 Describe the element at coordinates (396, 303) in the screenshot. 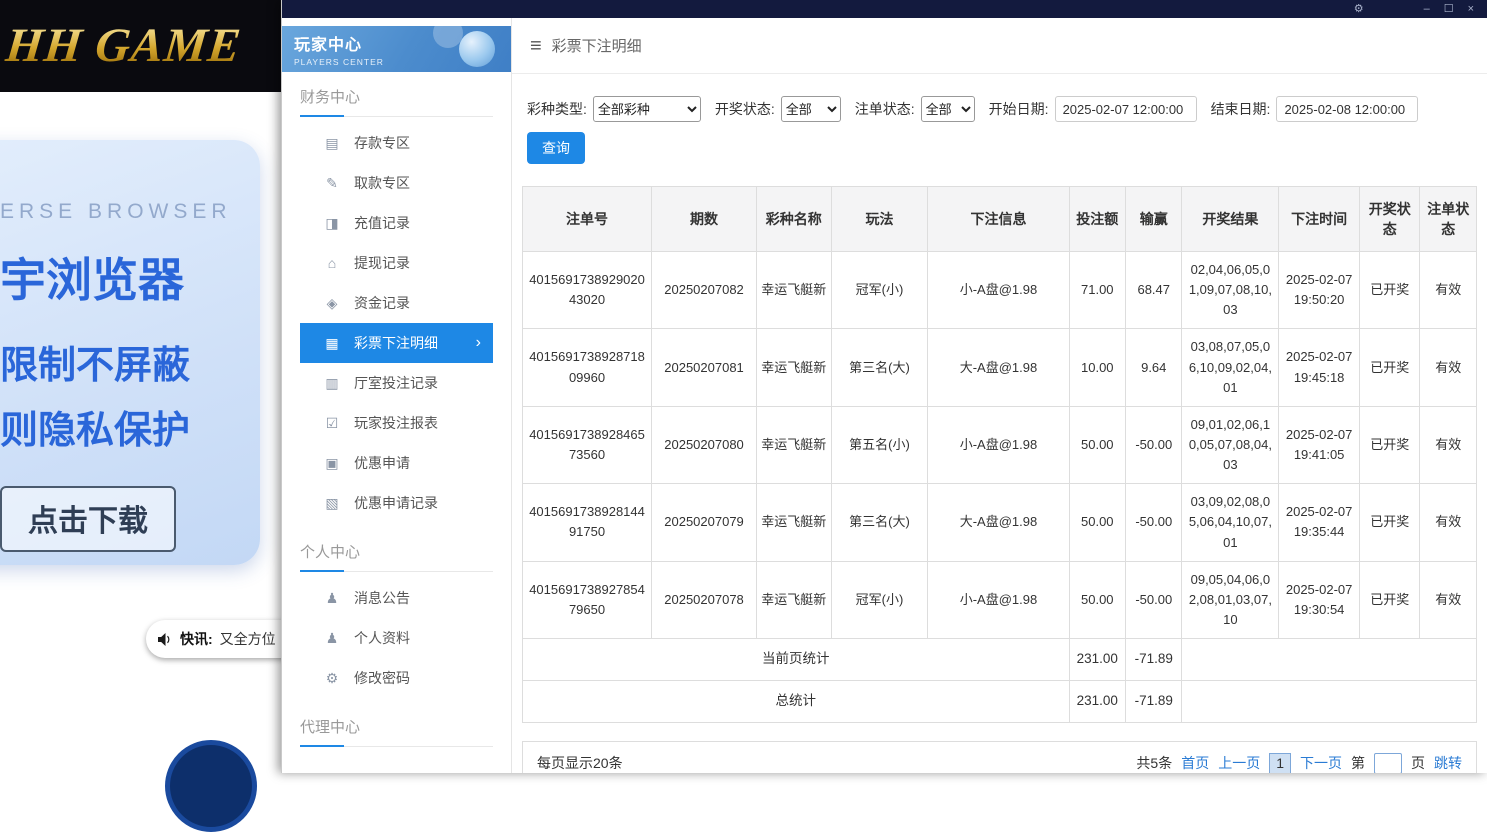

I see `sidebar-item-fund-records: ◈ 资金记录` at that location.